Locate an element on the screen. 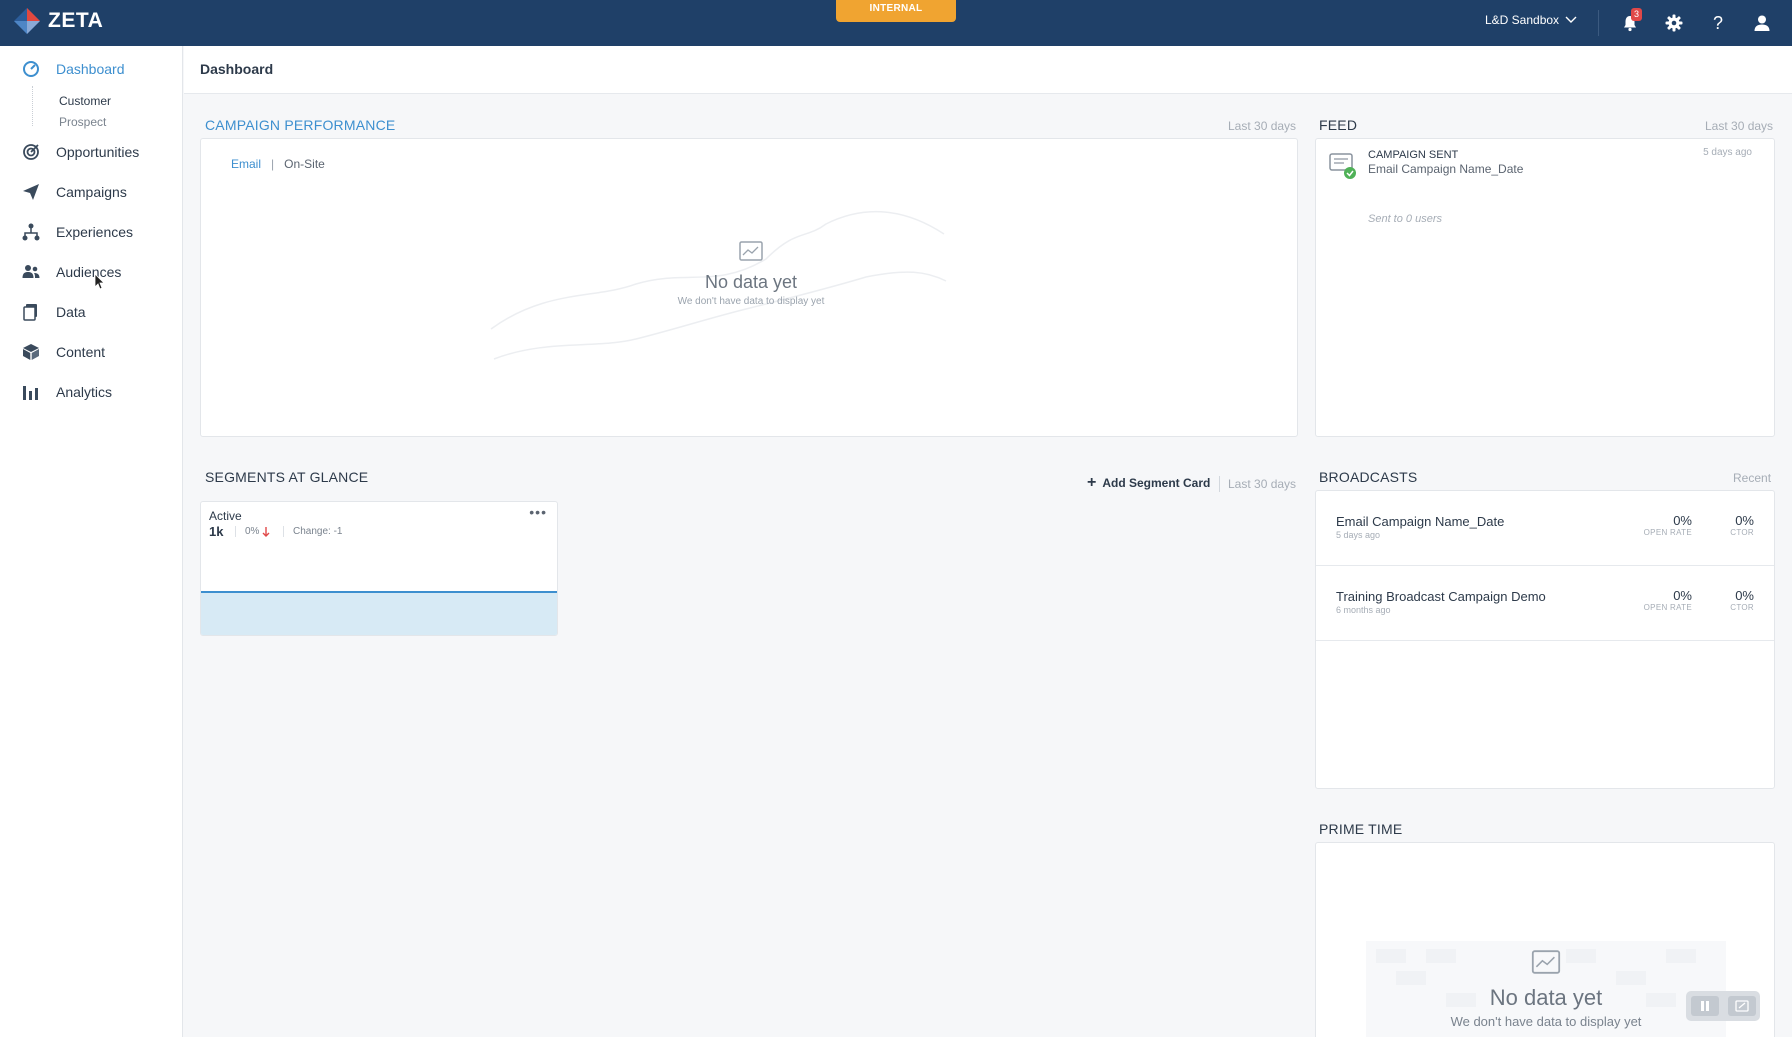  network-icon is located at coordinates (31, 232).